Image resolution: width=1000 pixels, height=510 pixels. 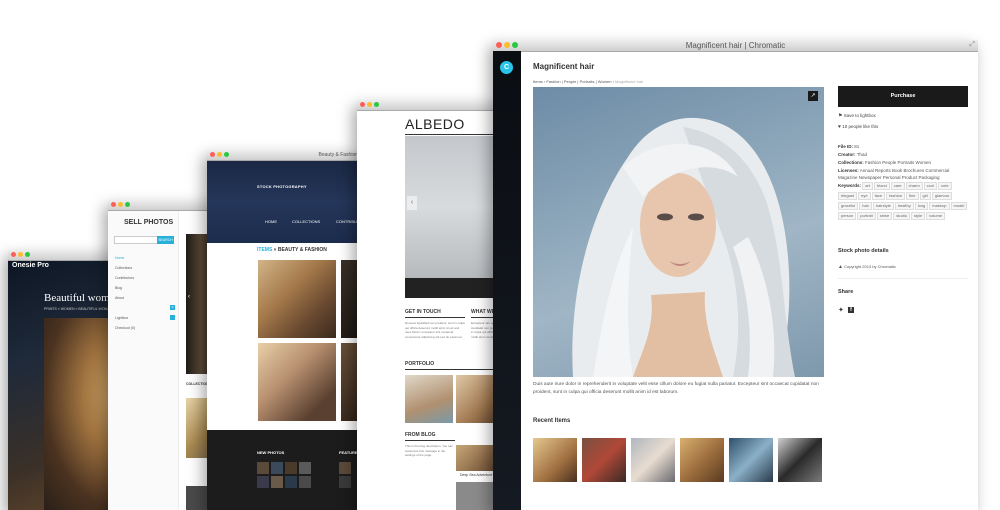 What do you see at coordinates (145, 301) in the screenshot?
I see `menu-item-about: About` at bounding box center [145, 301].